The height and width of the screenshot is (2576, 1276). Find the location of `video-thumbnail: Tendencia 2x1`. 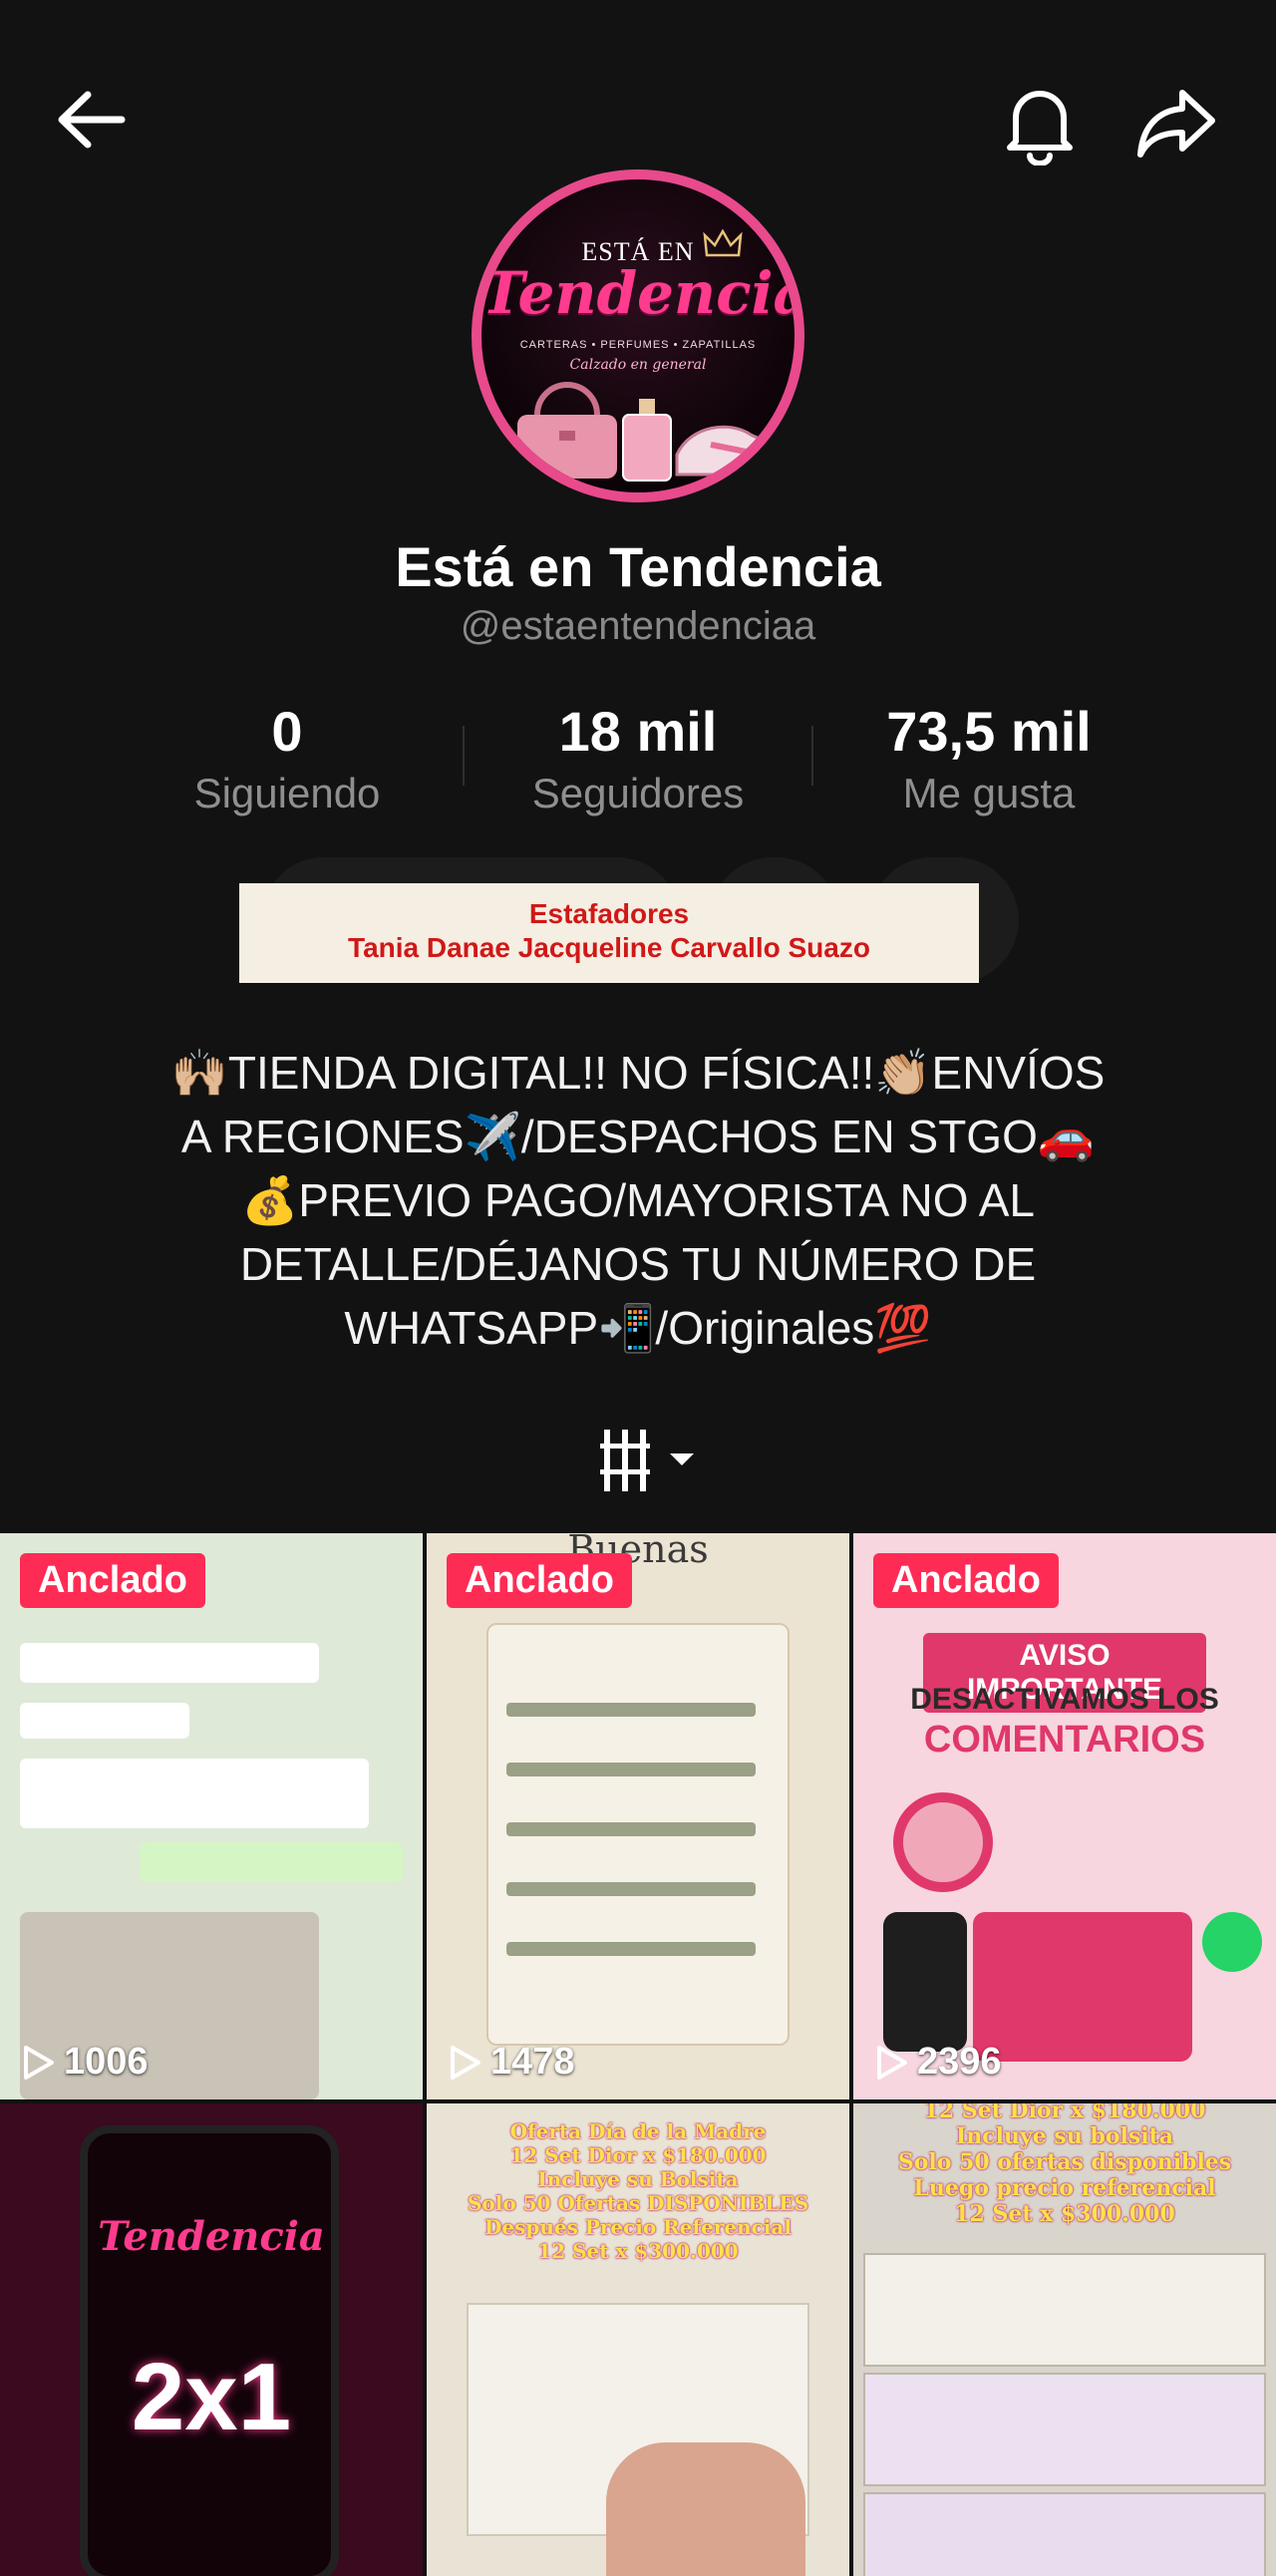

video-thumbnail: Tendencia 2x1 is located at coordinates (211, 2339).